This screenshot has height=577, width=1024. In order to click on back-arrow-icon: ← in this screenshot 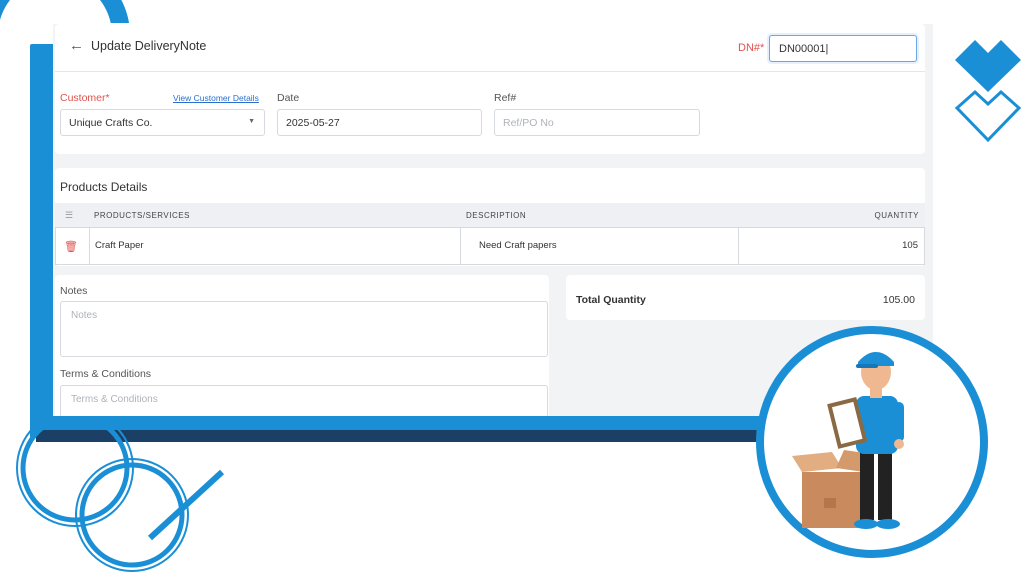, I will do `click(76, 45)`.